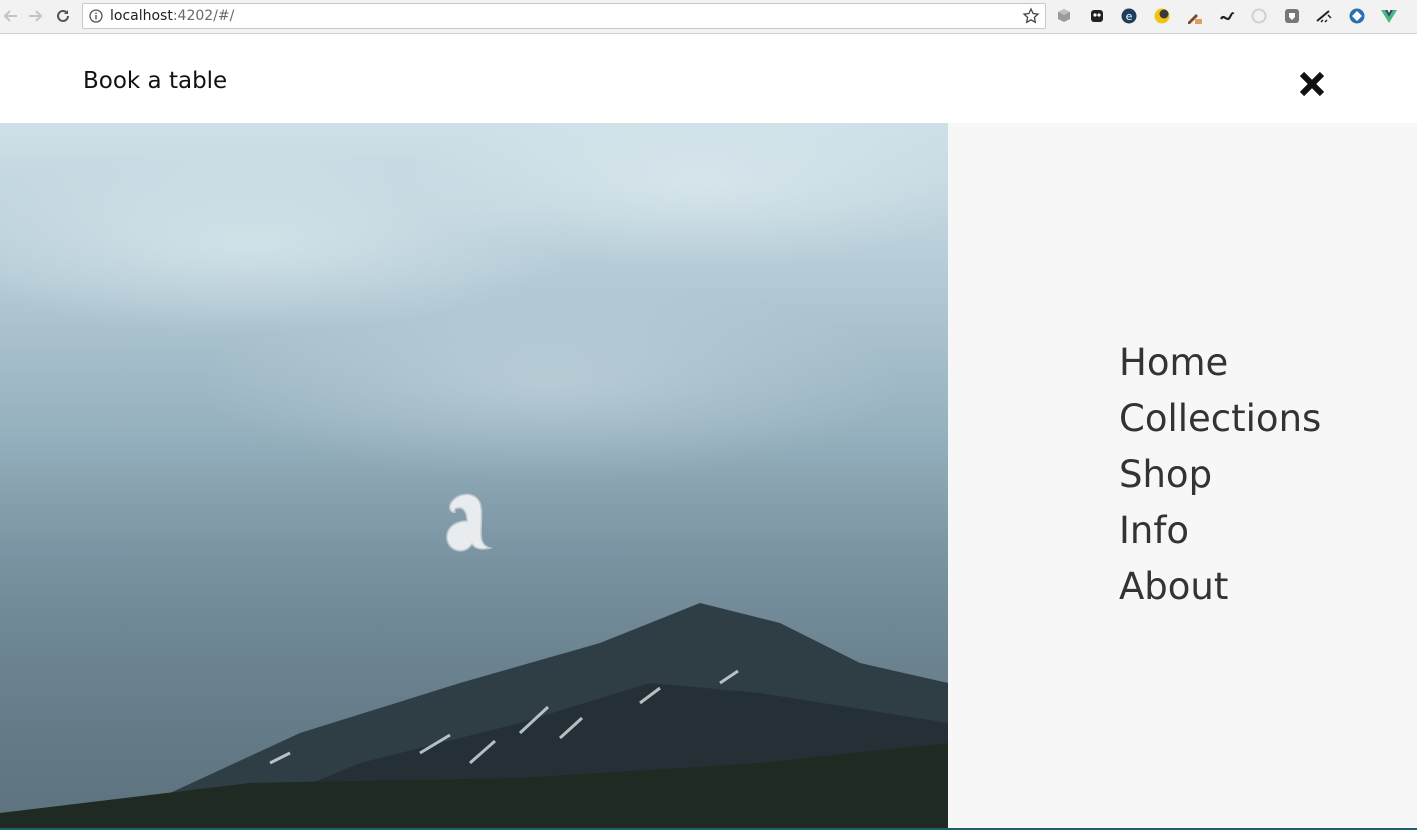 This screenshot has width=1417, height=830. I want to click on bookmark-star-icon, so click(1031, 16).